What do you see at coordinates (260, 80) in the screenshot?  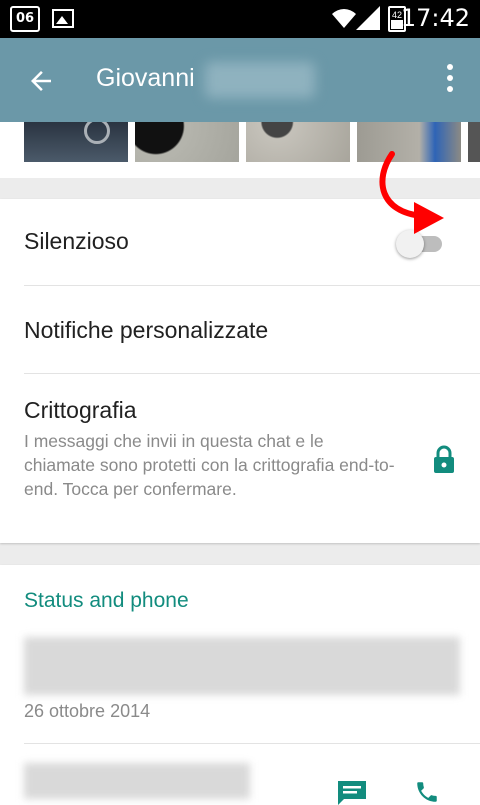 I see `redacted-surname` at bounding box center [260, 80].